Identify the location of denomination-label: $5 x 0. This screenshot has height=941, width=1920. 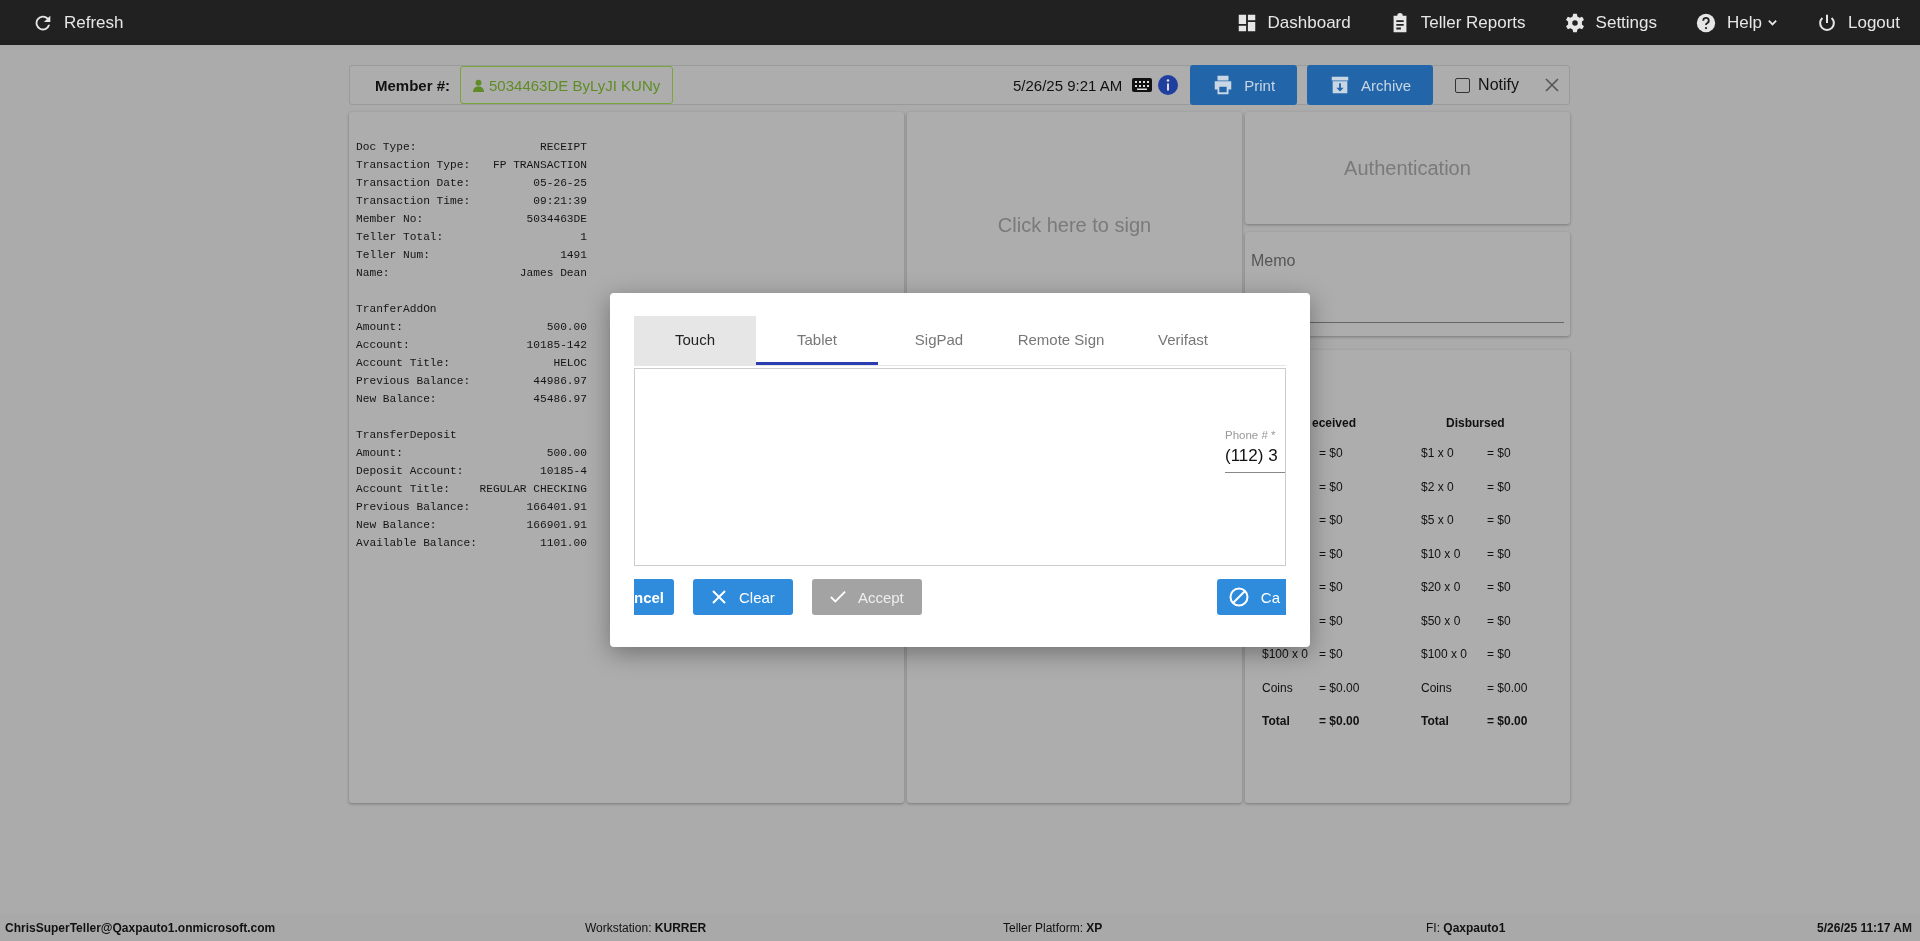
(1438, 521).